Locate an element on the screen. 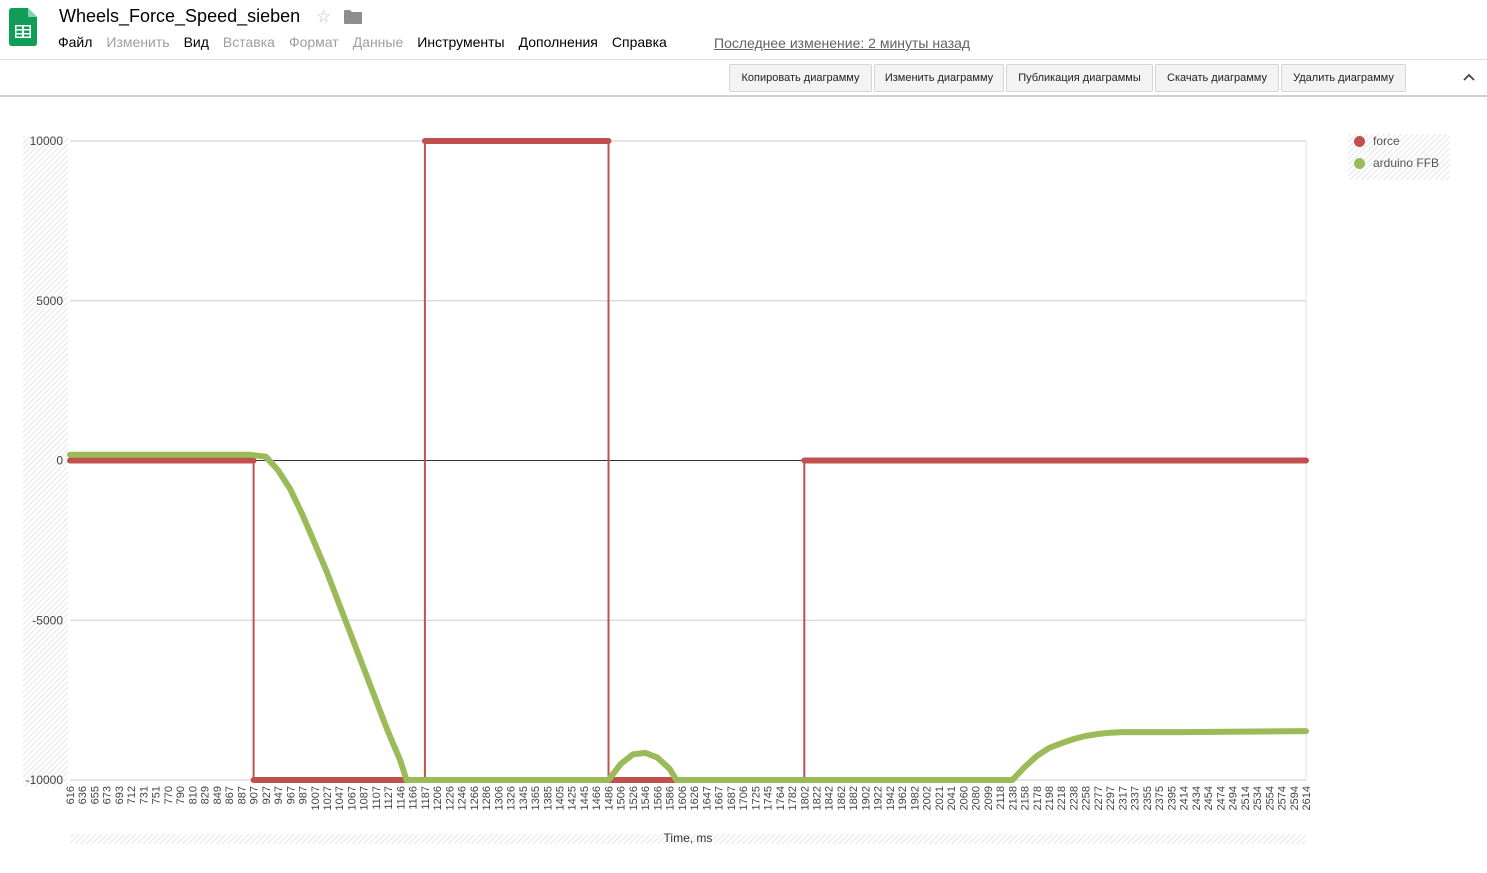  x-tick-label: 1882 is located at coordinates (854, 798).